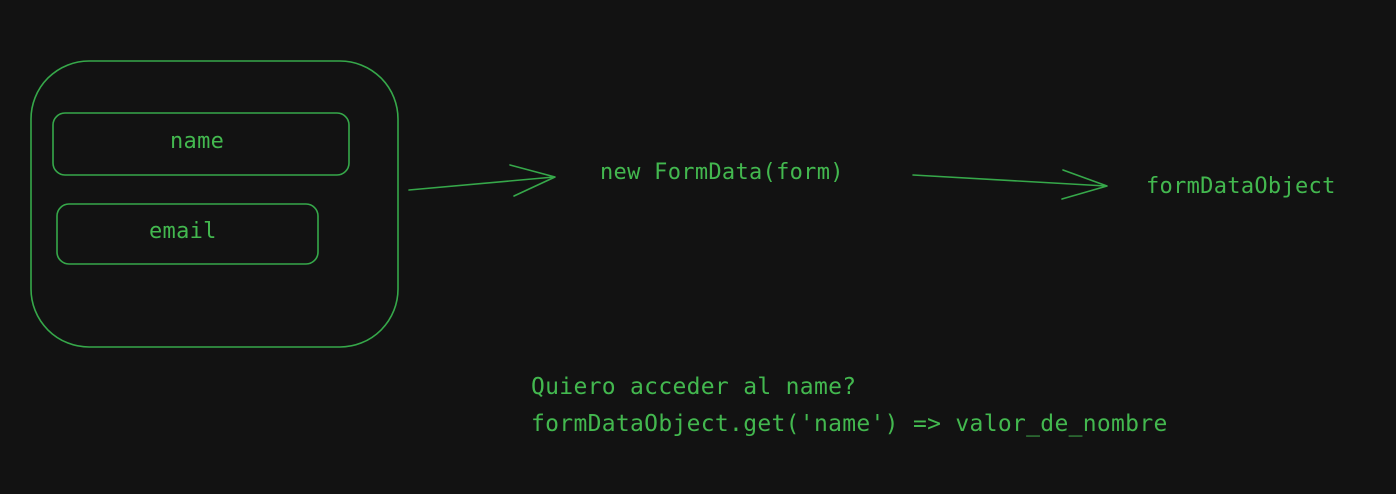 This screenshot has width=1396, height=494. I want to click on formdata-constructor-label: new FormData(form), so click(722, 172).